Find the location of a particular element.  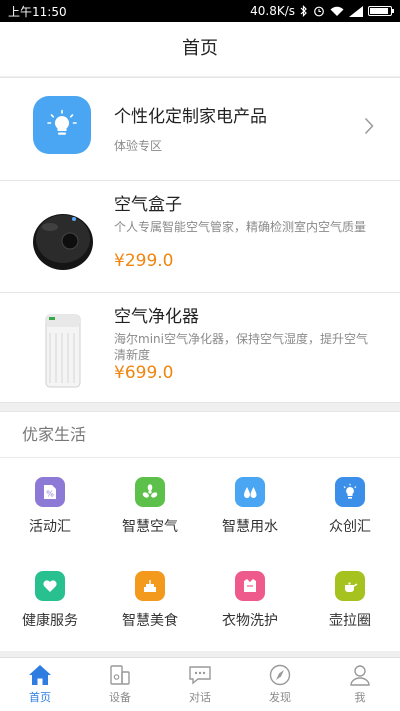

promo-card: 个性化定制家电产品 体验专区 is located at coordinates (200, 129).